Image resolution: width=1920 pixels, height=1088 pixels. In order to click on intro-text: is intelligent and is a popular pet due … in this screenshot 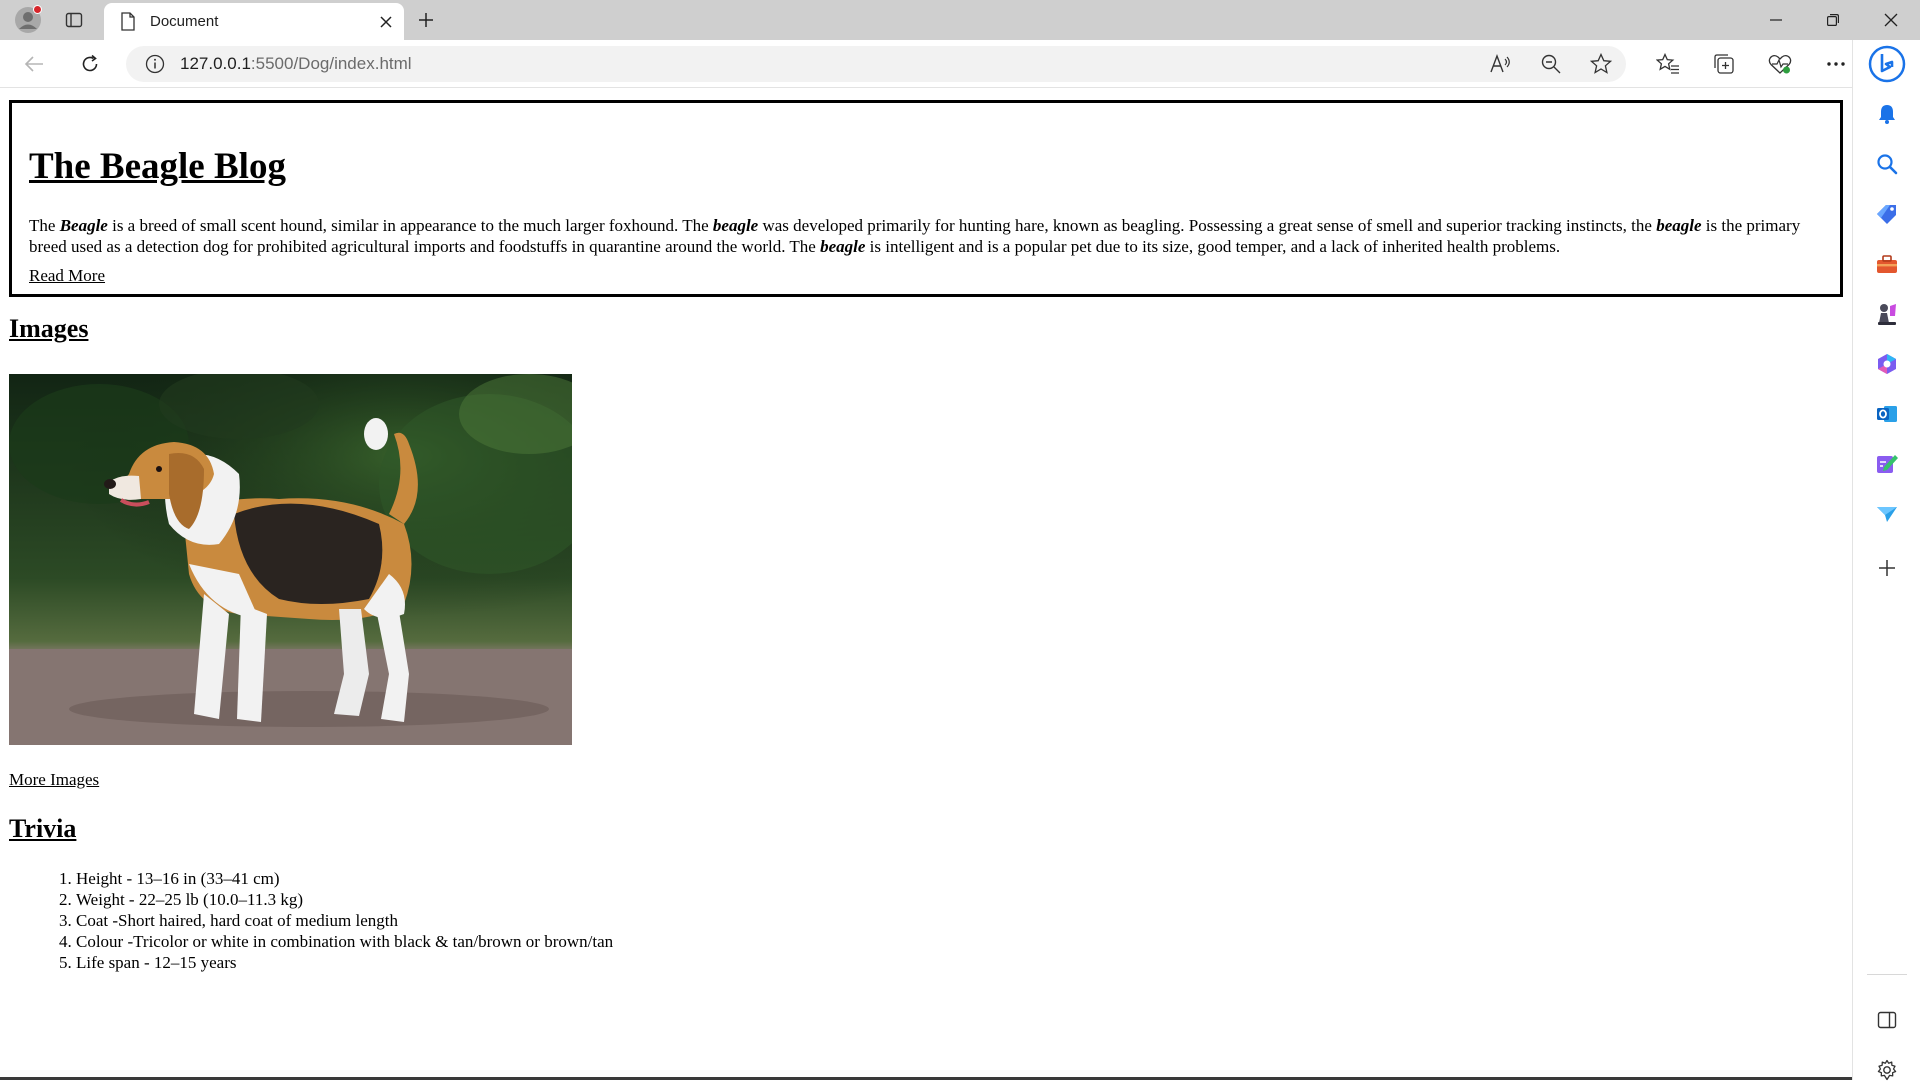, I will do `click(1213, 246)`.